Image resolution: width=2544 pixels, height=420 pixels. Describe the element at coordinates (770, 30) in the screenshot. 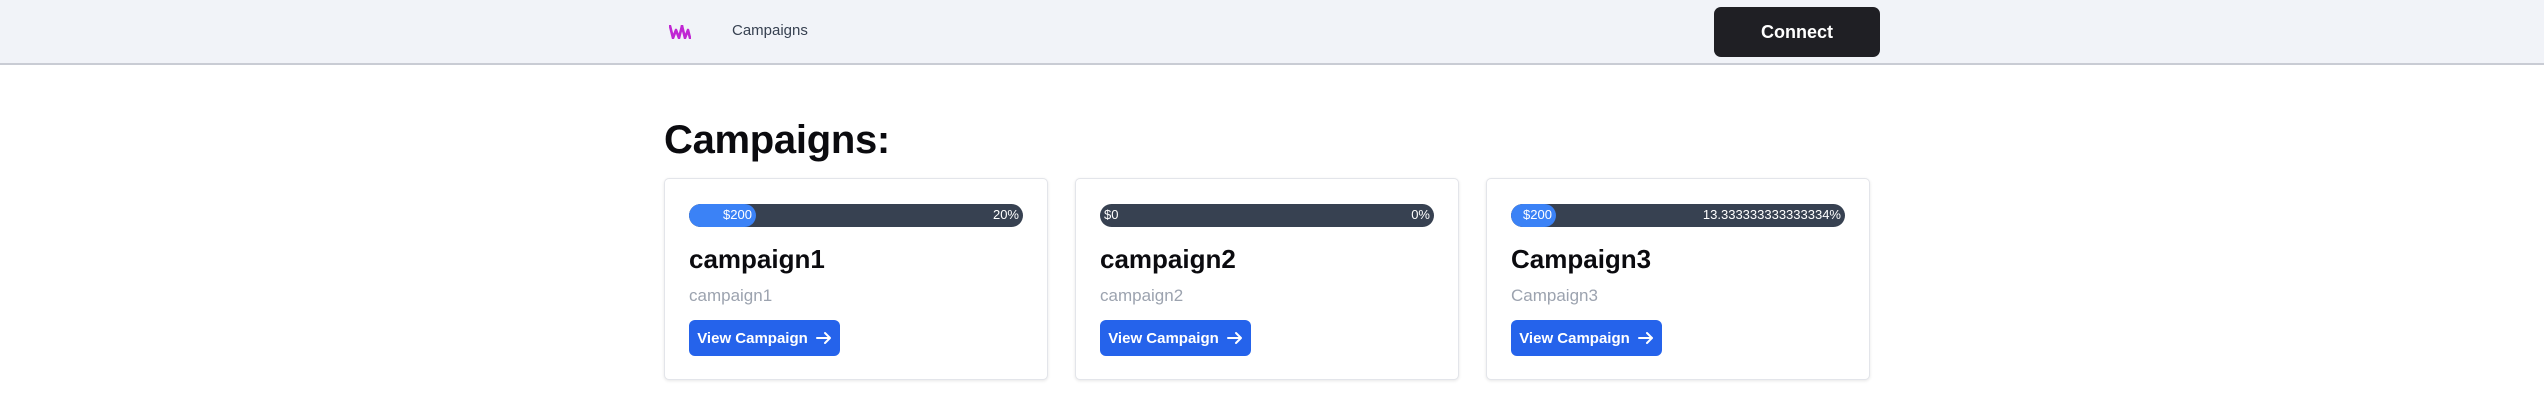

I see `nav-link-campaigns: Campaigns` at that location.